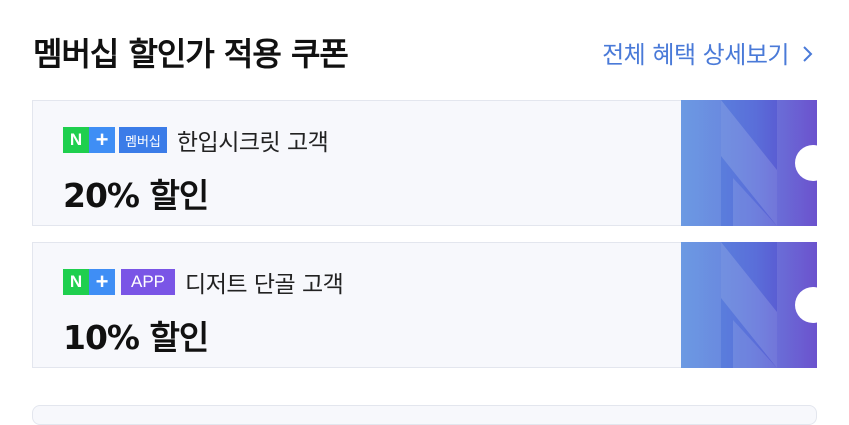 The width and height of the screenshot is (849, 425). Describe the element at coordinates (136, 195) in the screenshot. I see `coupon-discount: 20% 할인` at that location.